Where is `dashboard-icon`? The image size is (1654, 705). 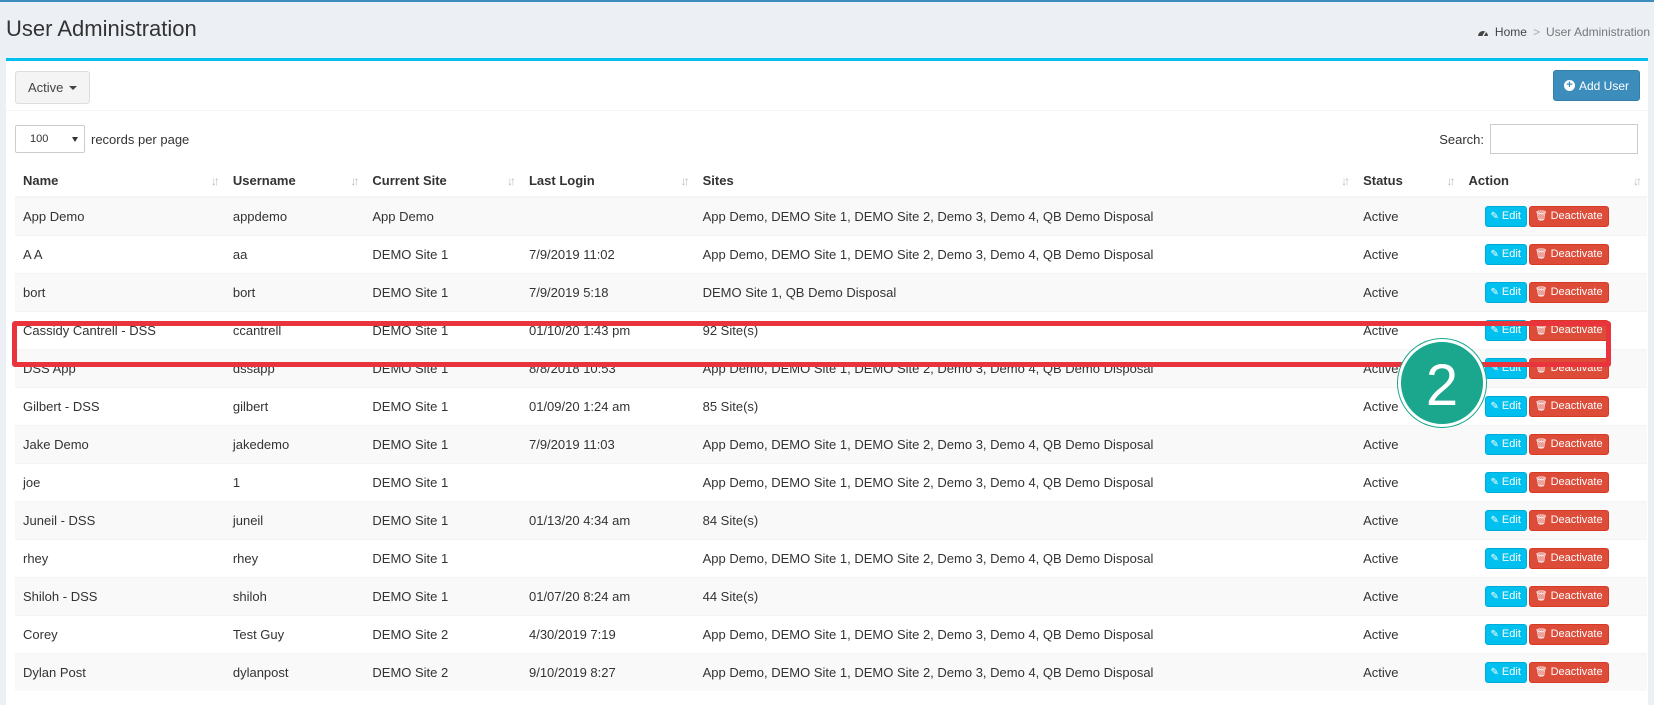 dashboard-icon is located at coordinates (1482, 34).